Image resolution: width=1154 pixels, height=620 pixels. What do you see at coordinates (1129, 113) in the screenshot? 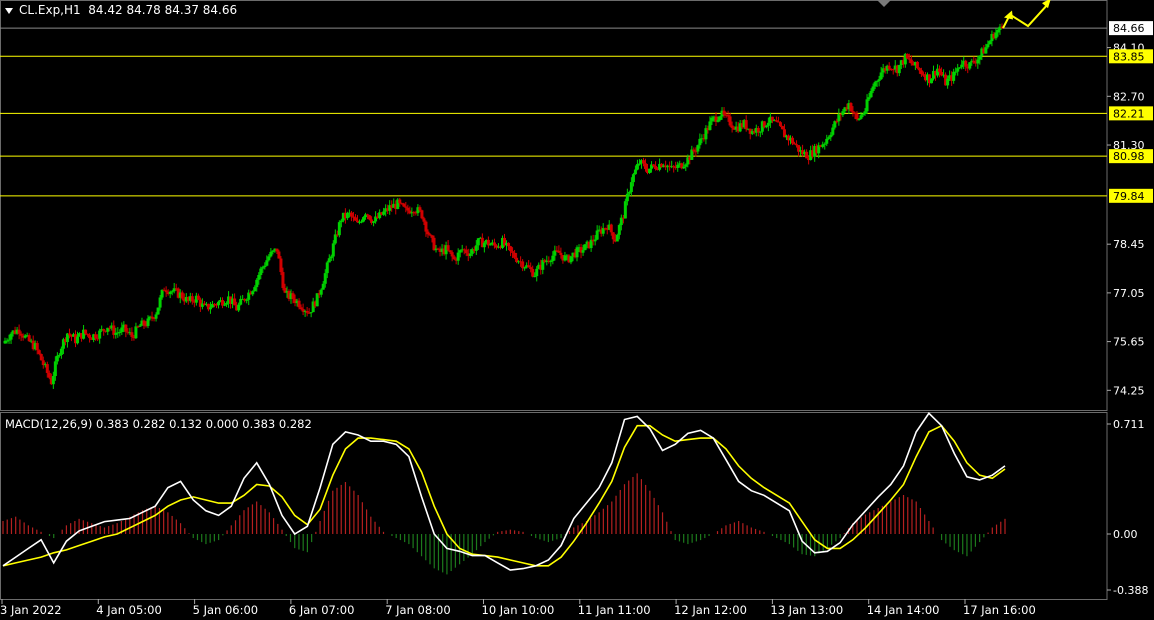
I see `price-level-label-1: 82.21` at bounding box center [1129, 113].